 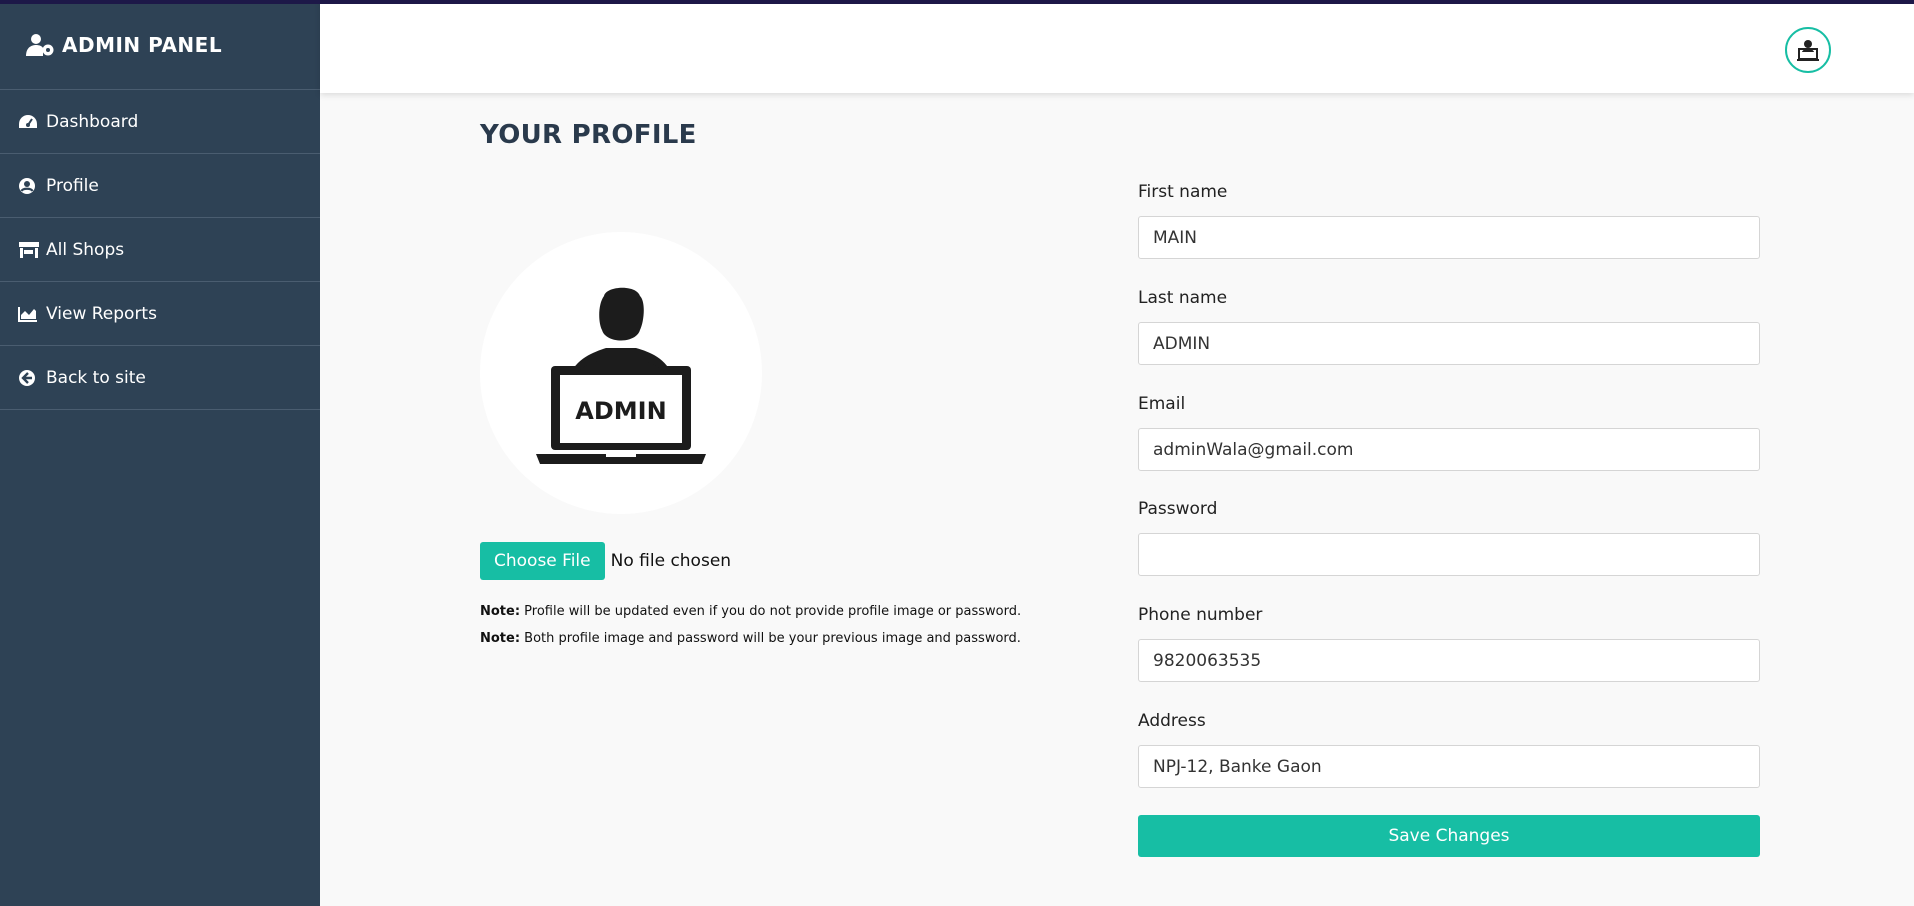 I want to click on top-accent-line, so click(x=957, y=2).